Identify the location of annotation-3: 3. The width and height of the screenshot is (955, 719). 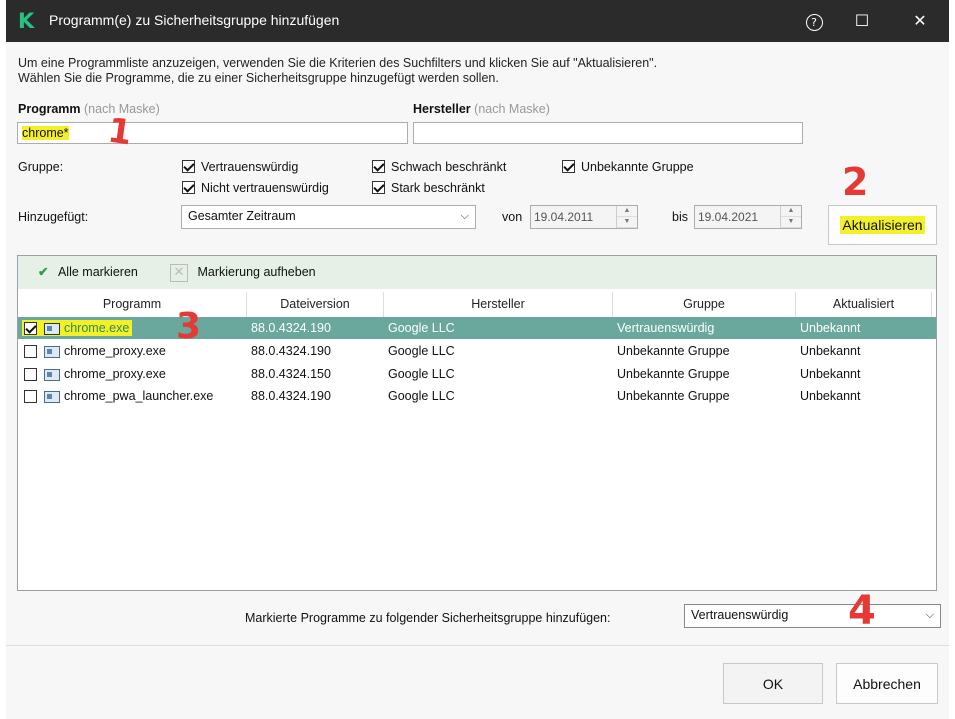
(189, 326).